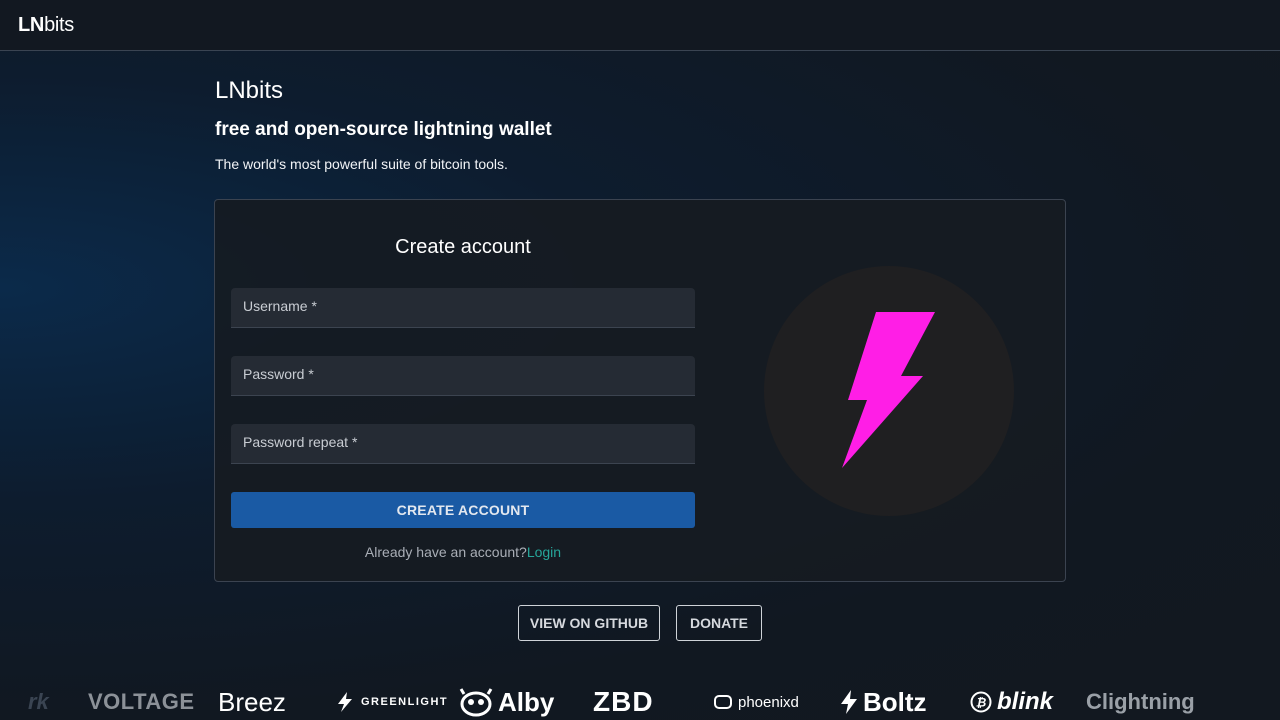  I want to click on greenlight-bolt-icon, so click(345, 702).